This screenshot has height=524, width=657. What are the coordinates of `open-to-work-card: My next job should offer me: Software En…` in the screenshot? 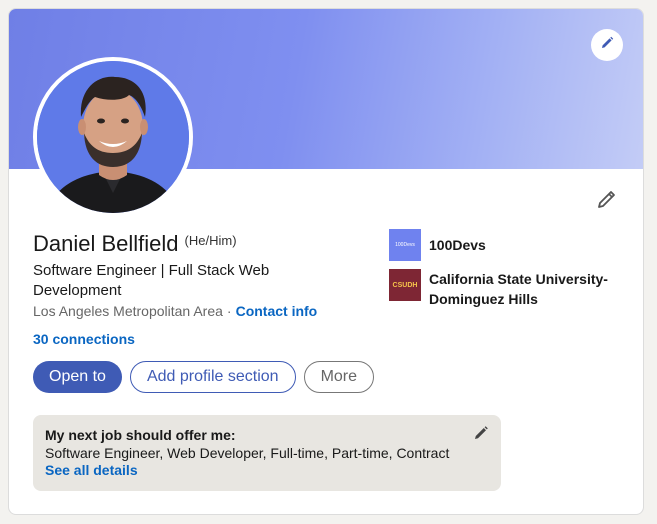 It's located at (267, 453).